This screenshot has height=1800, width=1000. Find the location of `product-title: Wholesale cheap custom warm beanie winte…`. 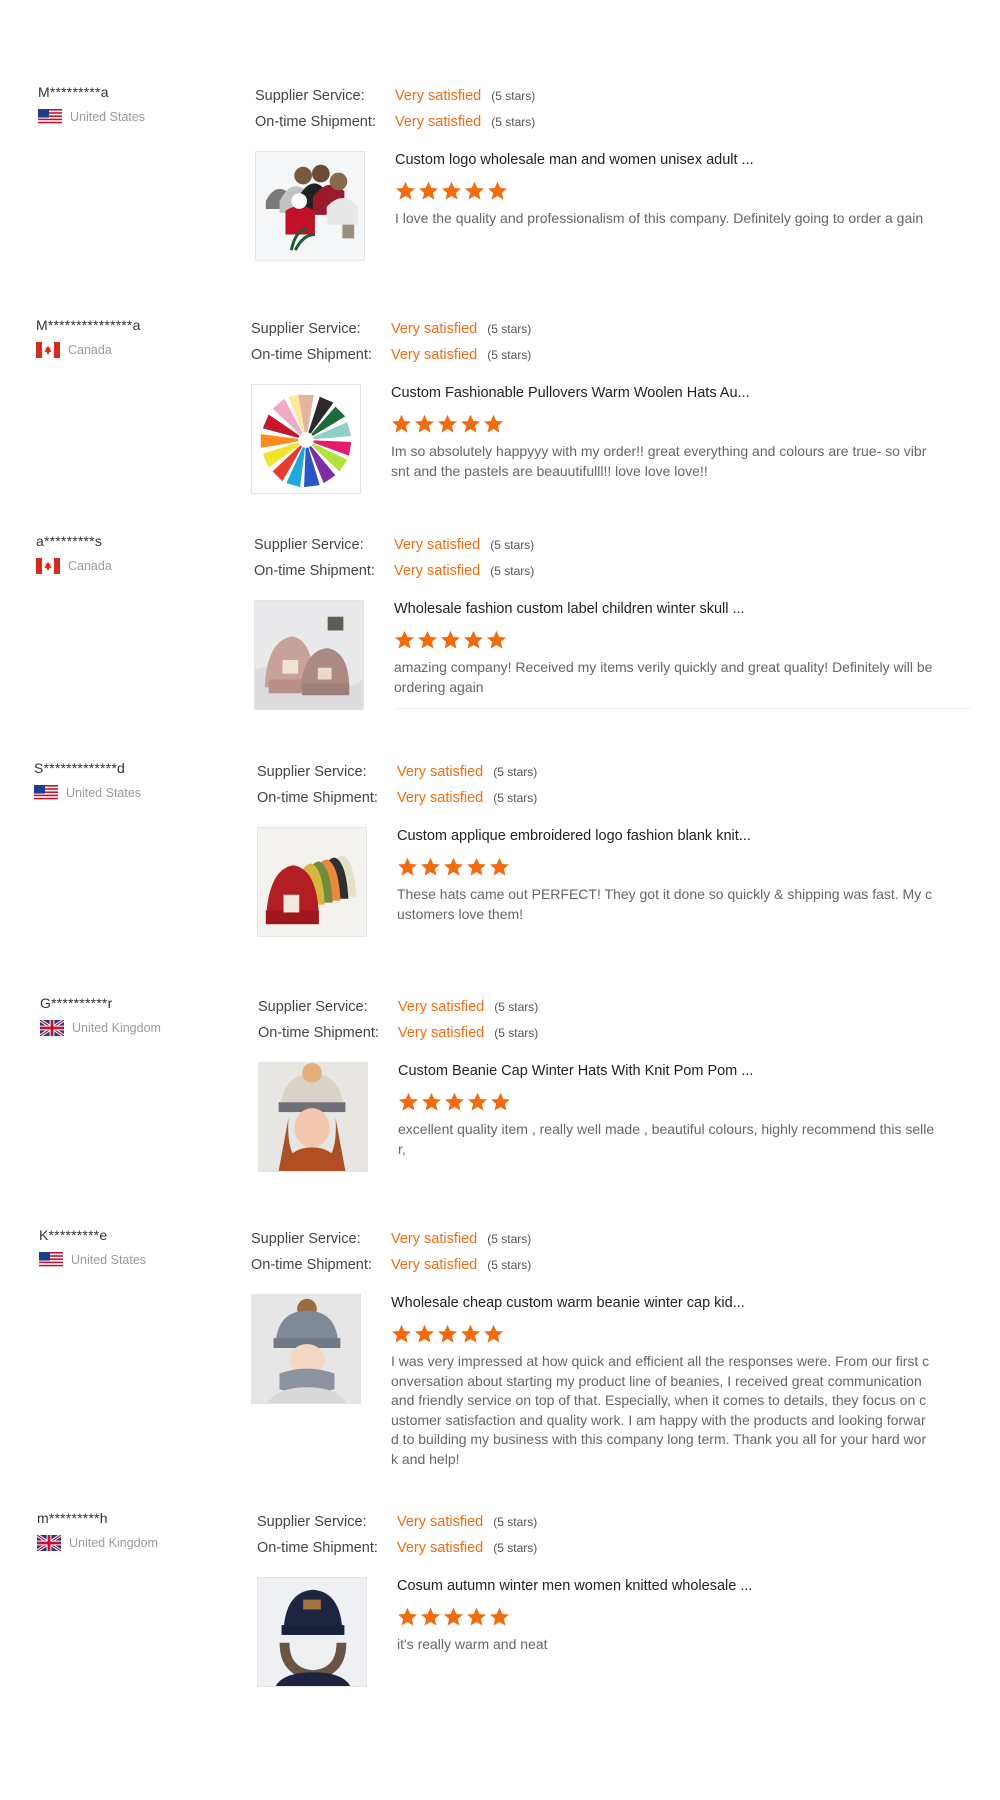

product-title: Wholesale cheap custom warm beanie winte… is located at coordinates (671, 1303).